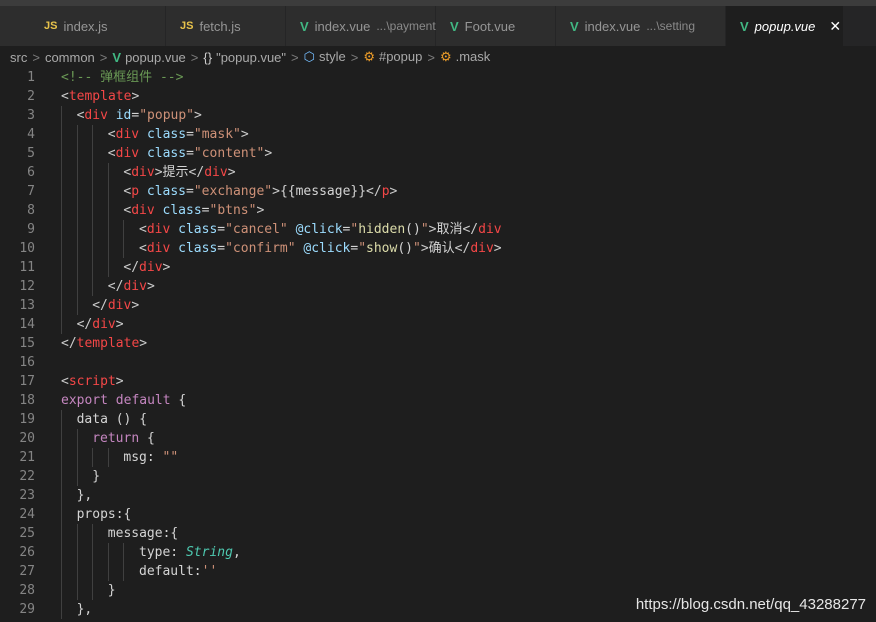  Describe the element at coordinates (236, 552) in the screenshot. I see `code-token: ,` at that location.